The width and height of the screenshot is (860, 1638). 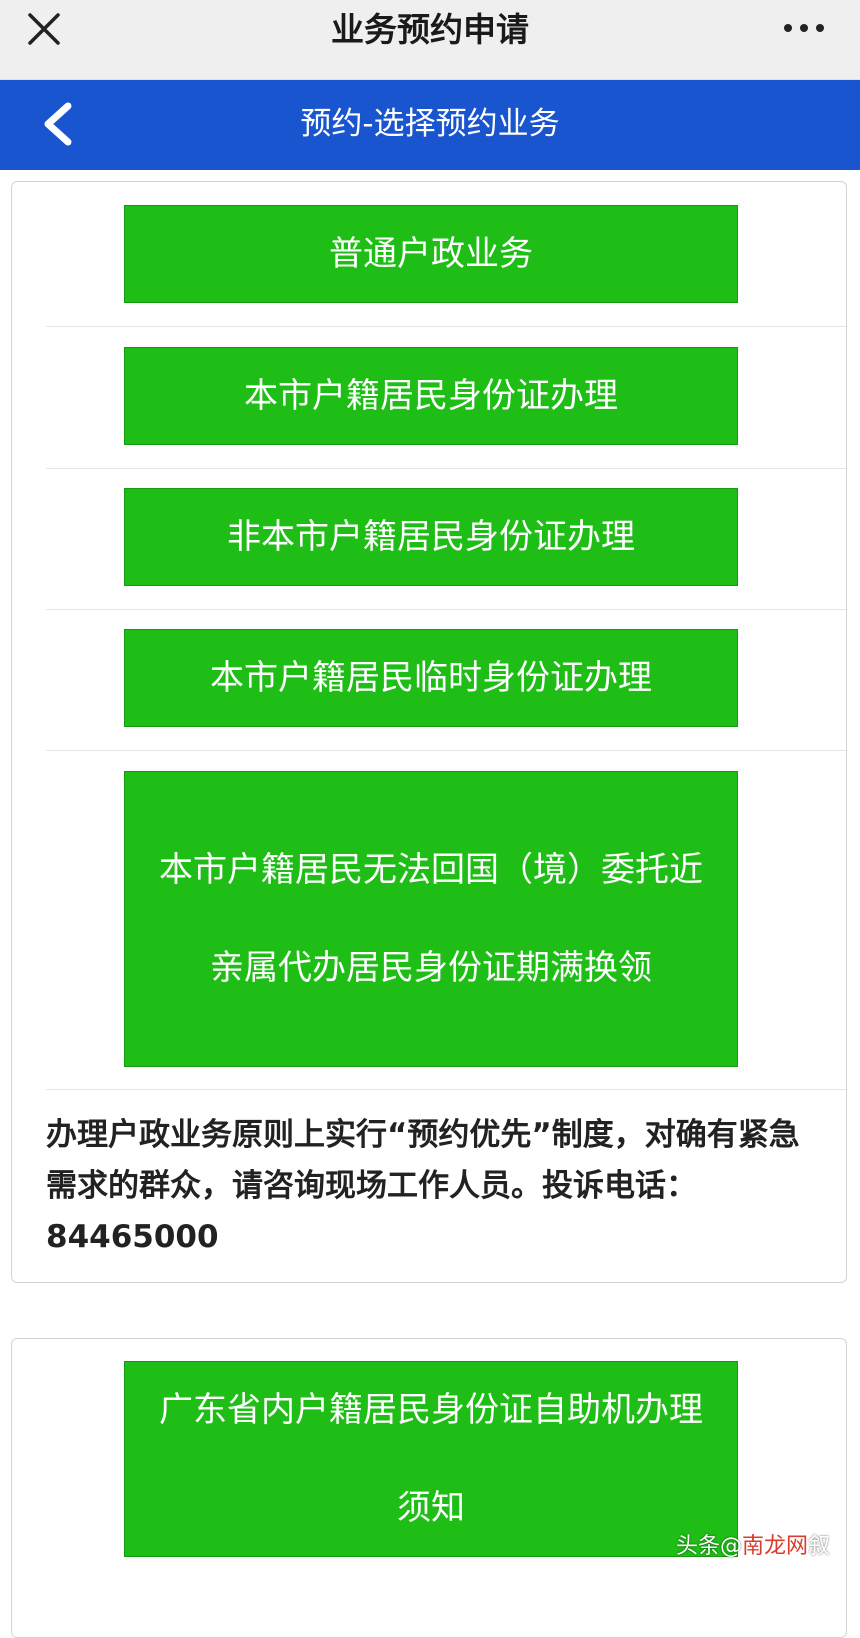 What do you see at coordinates (698, 1546) in the screenshot?
I see `watermark-part1: 头条` at bounding box center [698, 1546].